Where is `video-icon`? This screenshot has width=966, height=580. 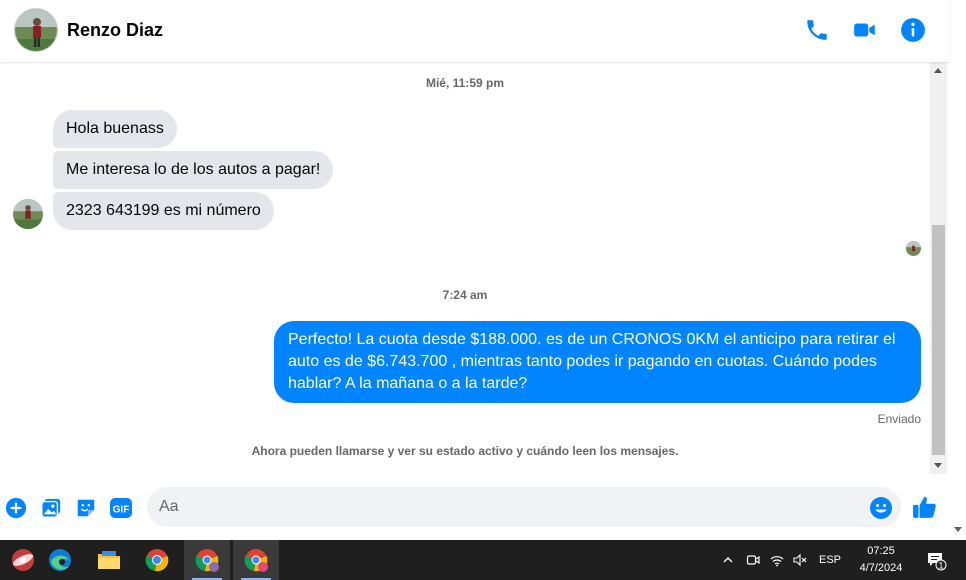
video-icon is located at coordinates (865, 30).